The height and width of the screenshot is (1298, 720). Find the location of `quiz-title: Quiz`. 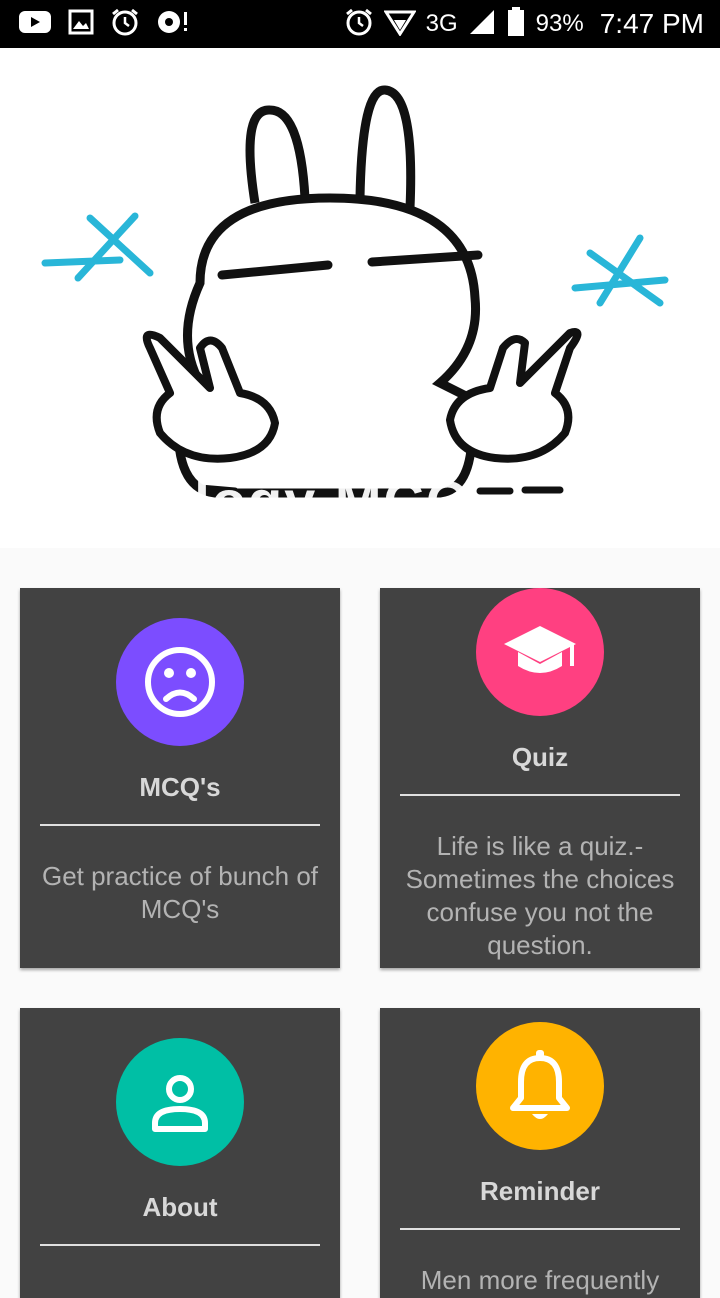

quiz-title: Quiz is located at coordinates (540, 757).